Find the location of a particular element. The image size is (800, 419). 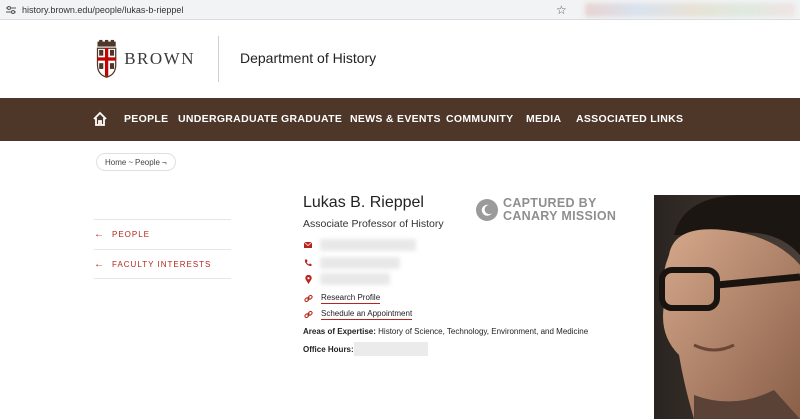

canary-mission-watermark: CAPTURED BY CANARY MISSION is located at coordinates (546, 210).